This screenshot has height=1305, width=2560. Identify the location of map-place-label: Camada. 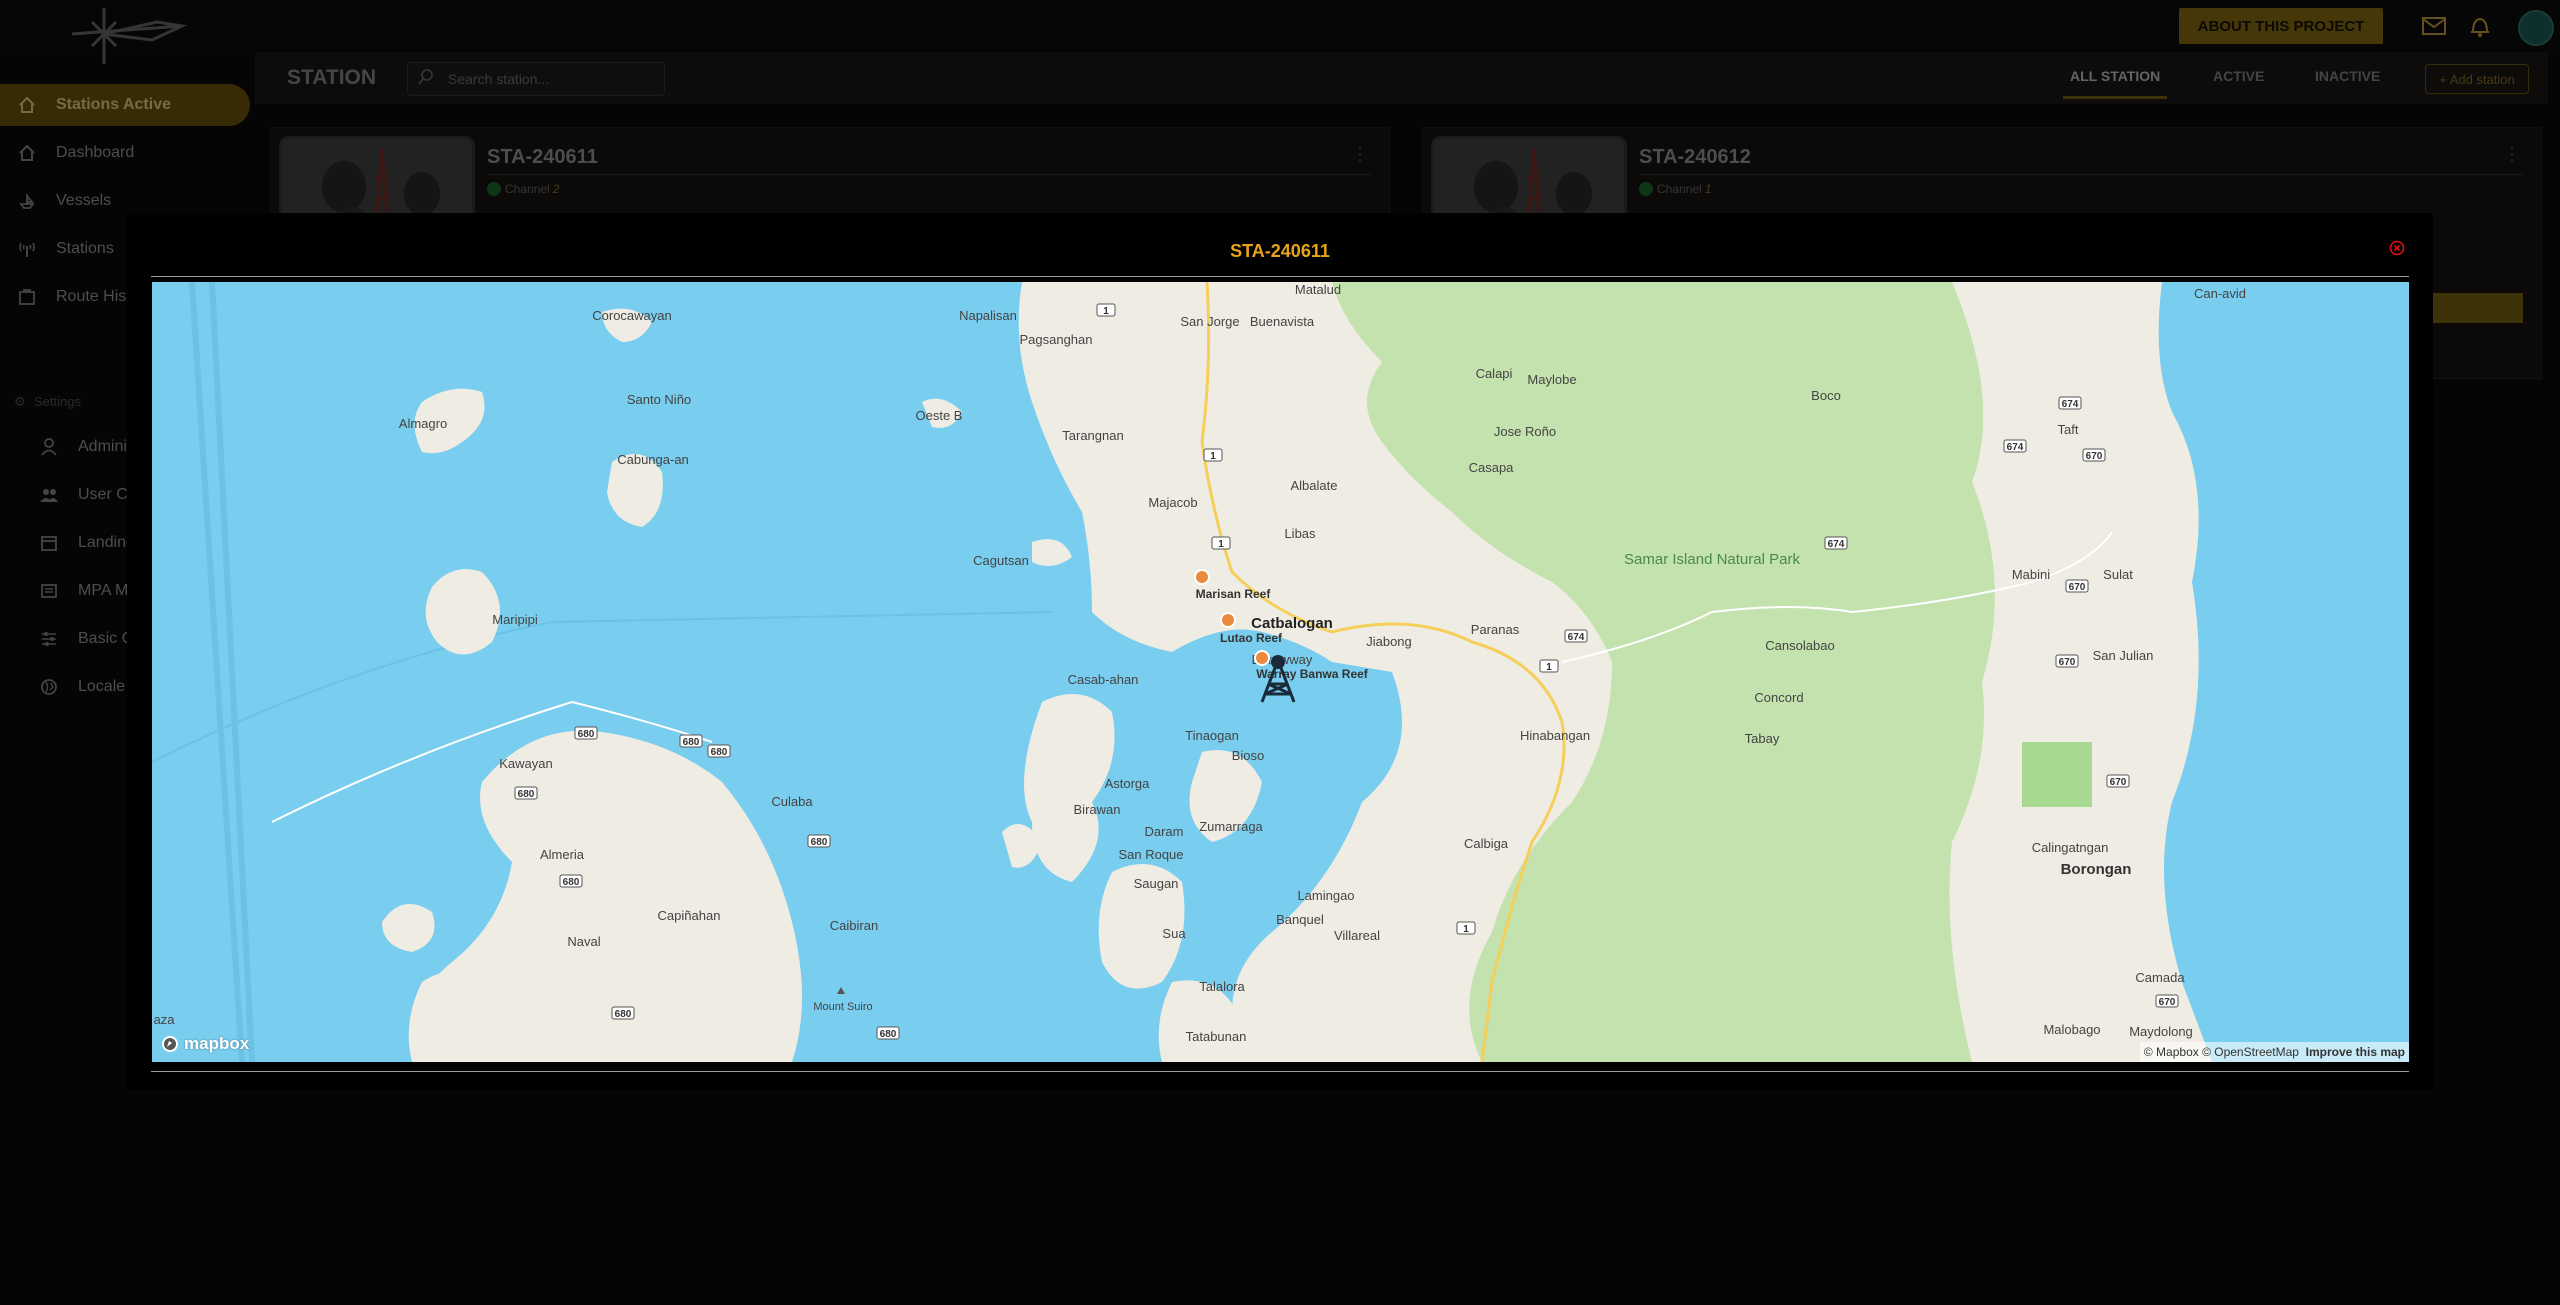
(2160, 977).